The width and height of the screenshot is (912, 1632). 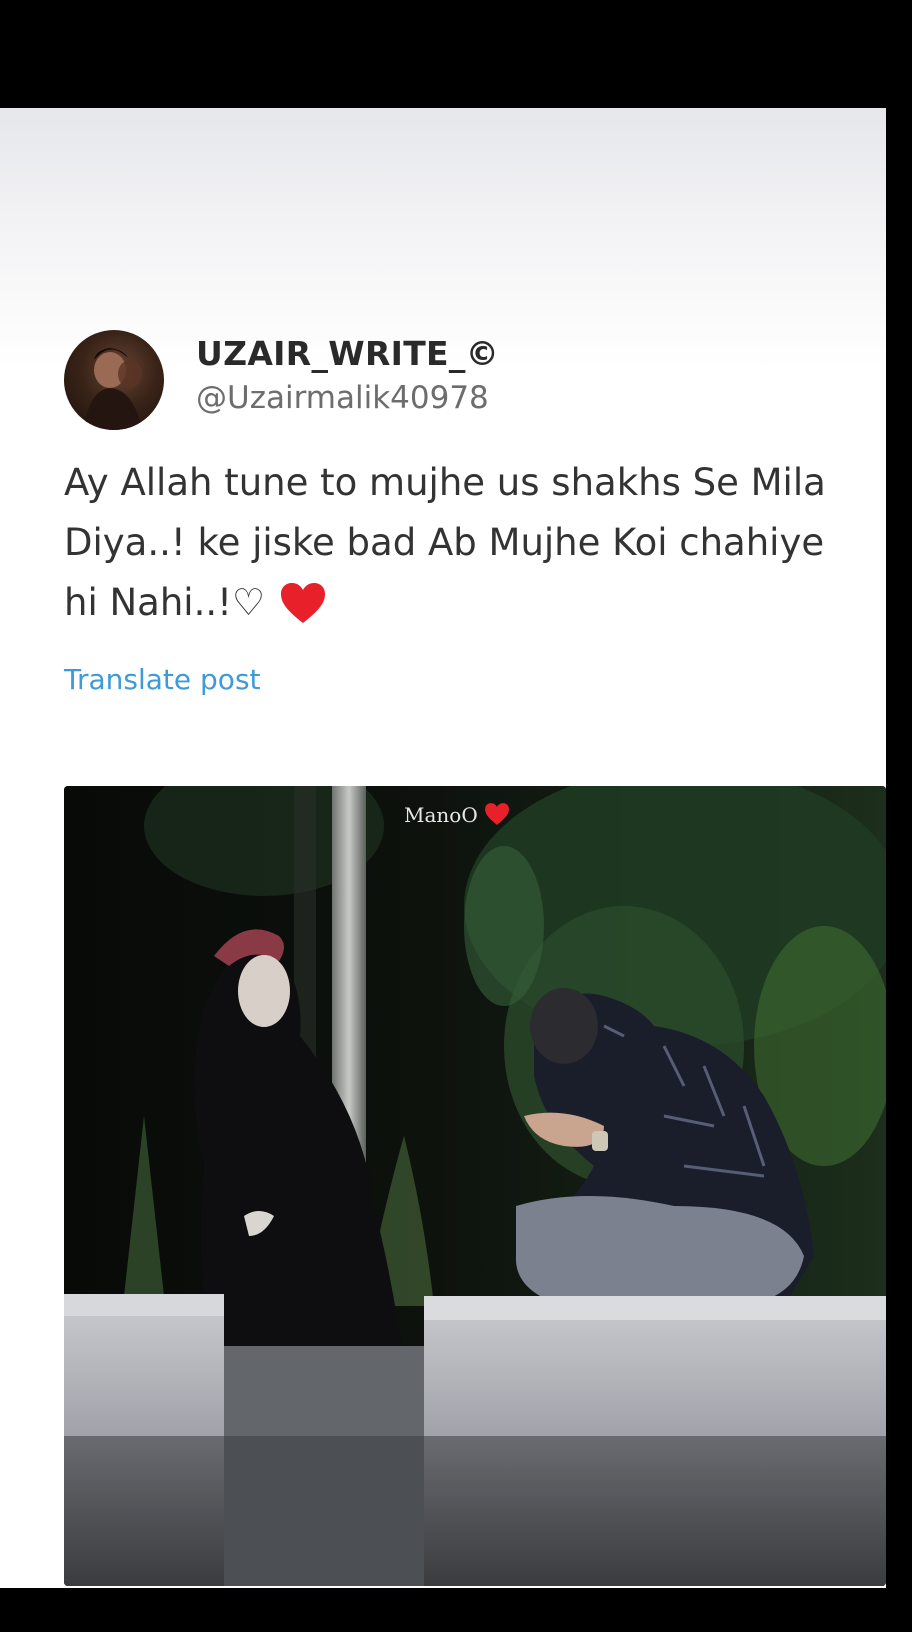 I want to click on display-name: UZAIR_WRITE_©, so click(x=347, y=353).